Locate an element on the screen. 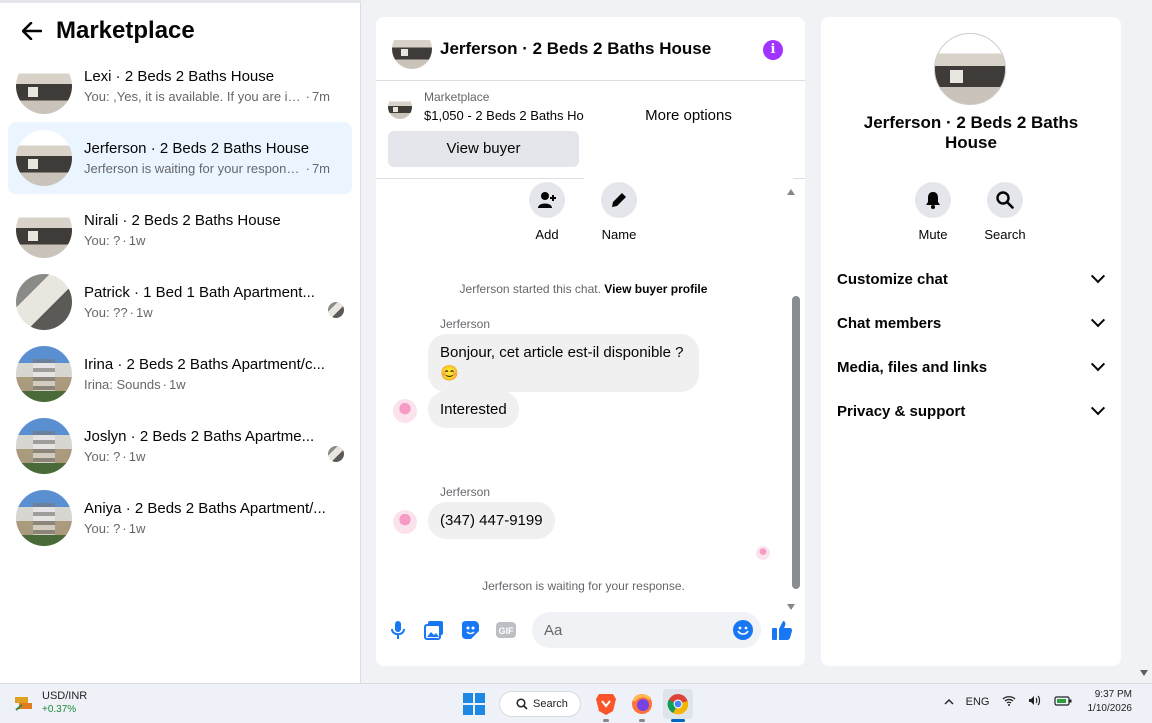 The image size is (1152, 723). bell-icon is located at coordinates (933, 200).